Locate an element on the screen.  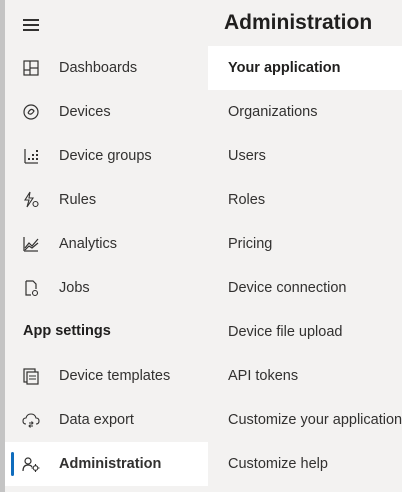
sidebar-item-administration: Administration is located at coordinates (106, 464).